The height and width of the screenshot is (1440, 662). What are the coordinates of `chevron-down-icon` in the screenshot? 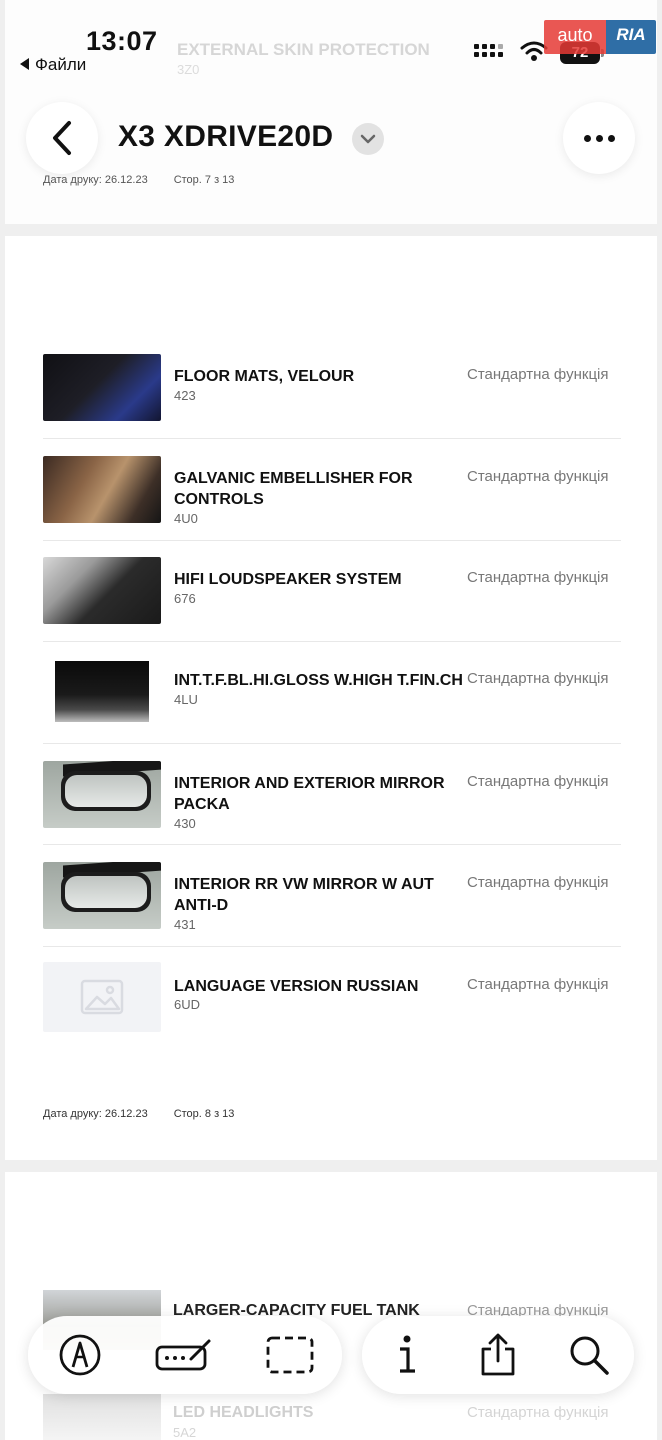 It's located at (368, 139).